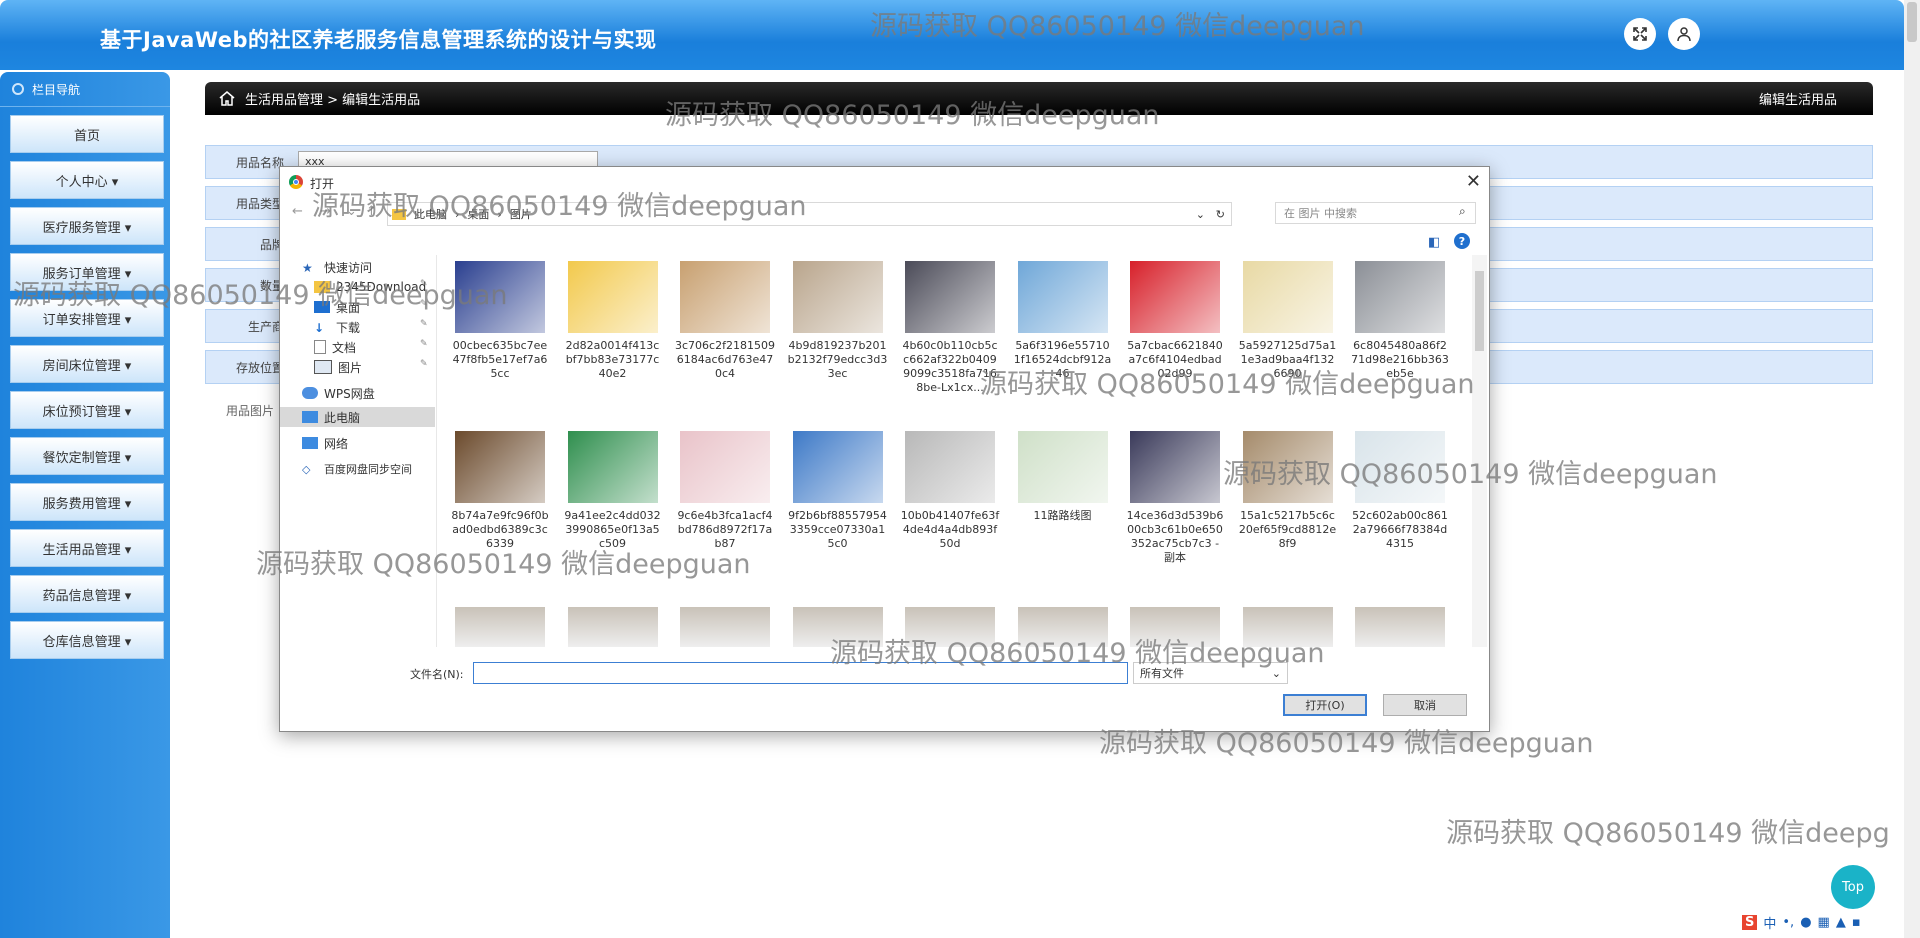 Image resolution: width=1920 pixels, height=938 pixels. I want to click on page-scrollbar, so click(1912, 469).